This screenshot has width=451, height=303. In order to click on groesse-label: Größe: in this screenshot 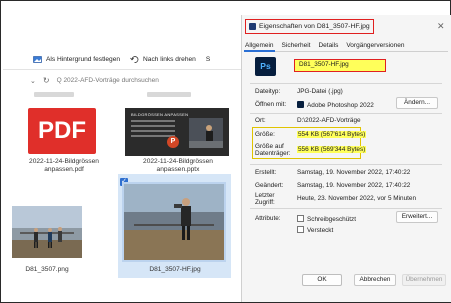, I will do `click(265, 134)`.